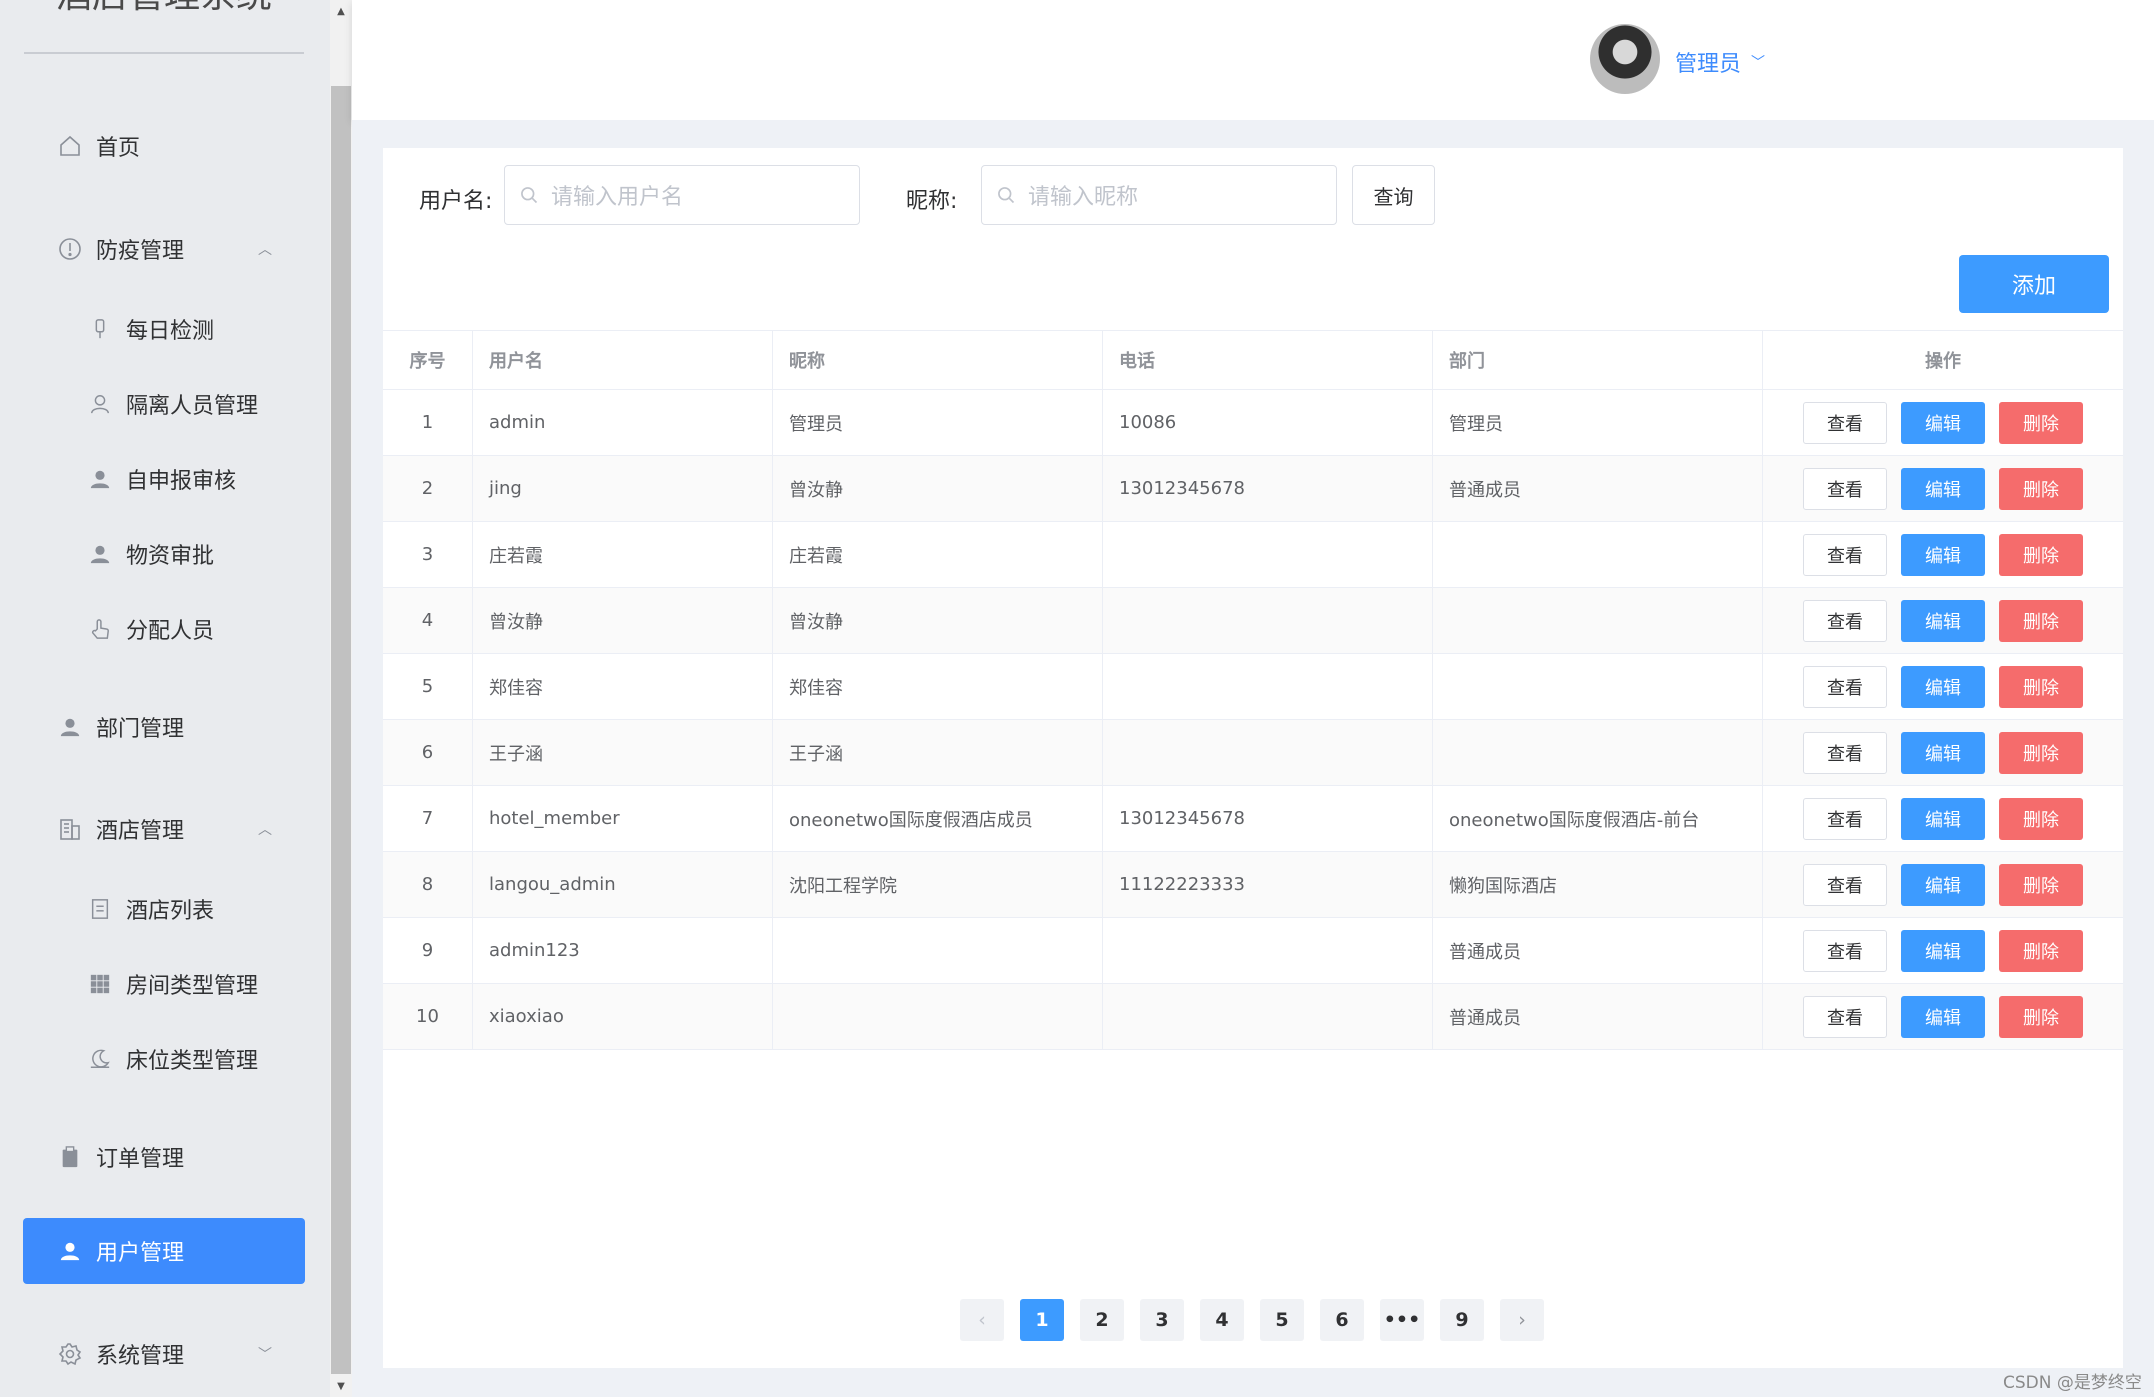 Image resolution: width=2154 pixels, height=1397 pixels. I want to click on add-button: 添加, so click(2034, 284).